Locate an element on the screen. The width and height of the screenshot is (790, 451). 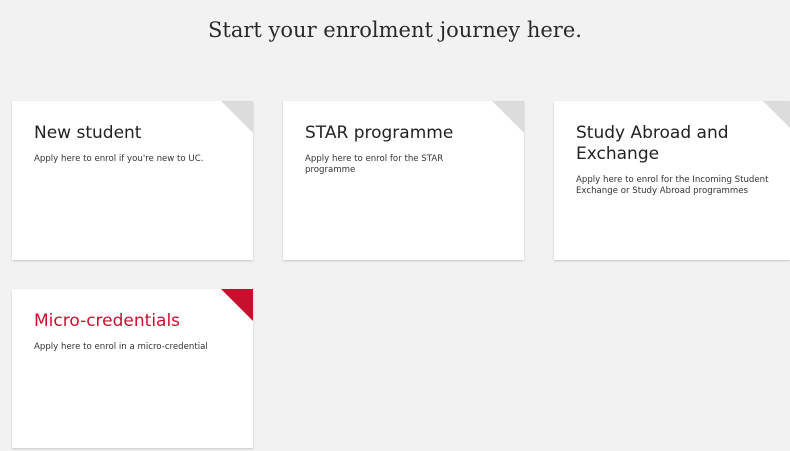
card-description: Apply here to enrol if you're new to UC. is located at coordinates (119, 159).